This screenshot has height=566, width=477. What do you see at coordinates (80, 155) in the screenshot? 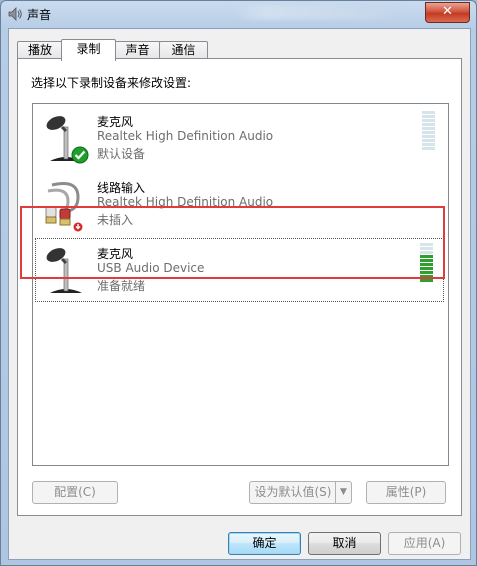
I see `default-check-icon` at bounding box center [80, 155].